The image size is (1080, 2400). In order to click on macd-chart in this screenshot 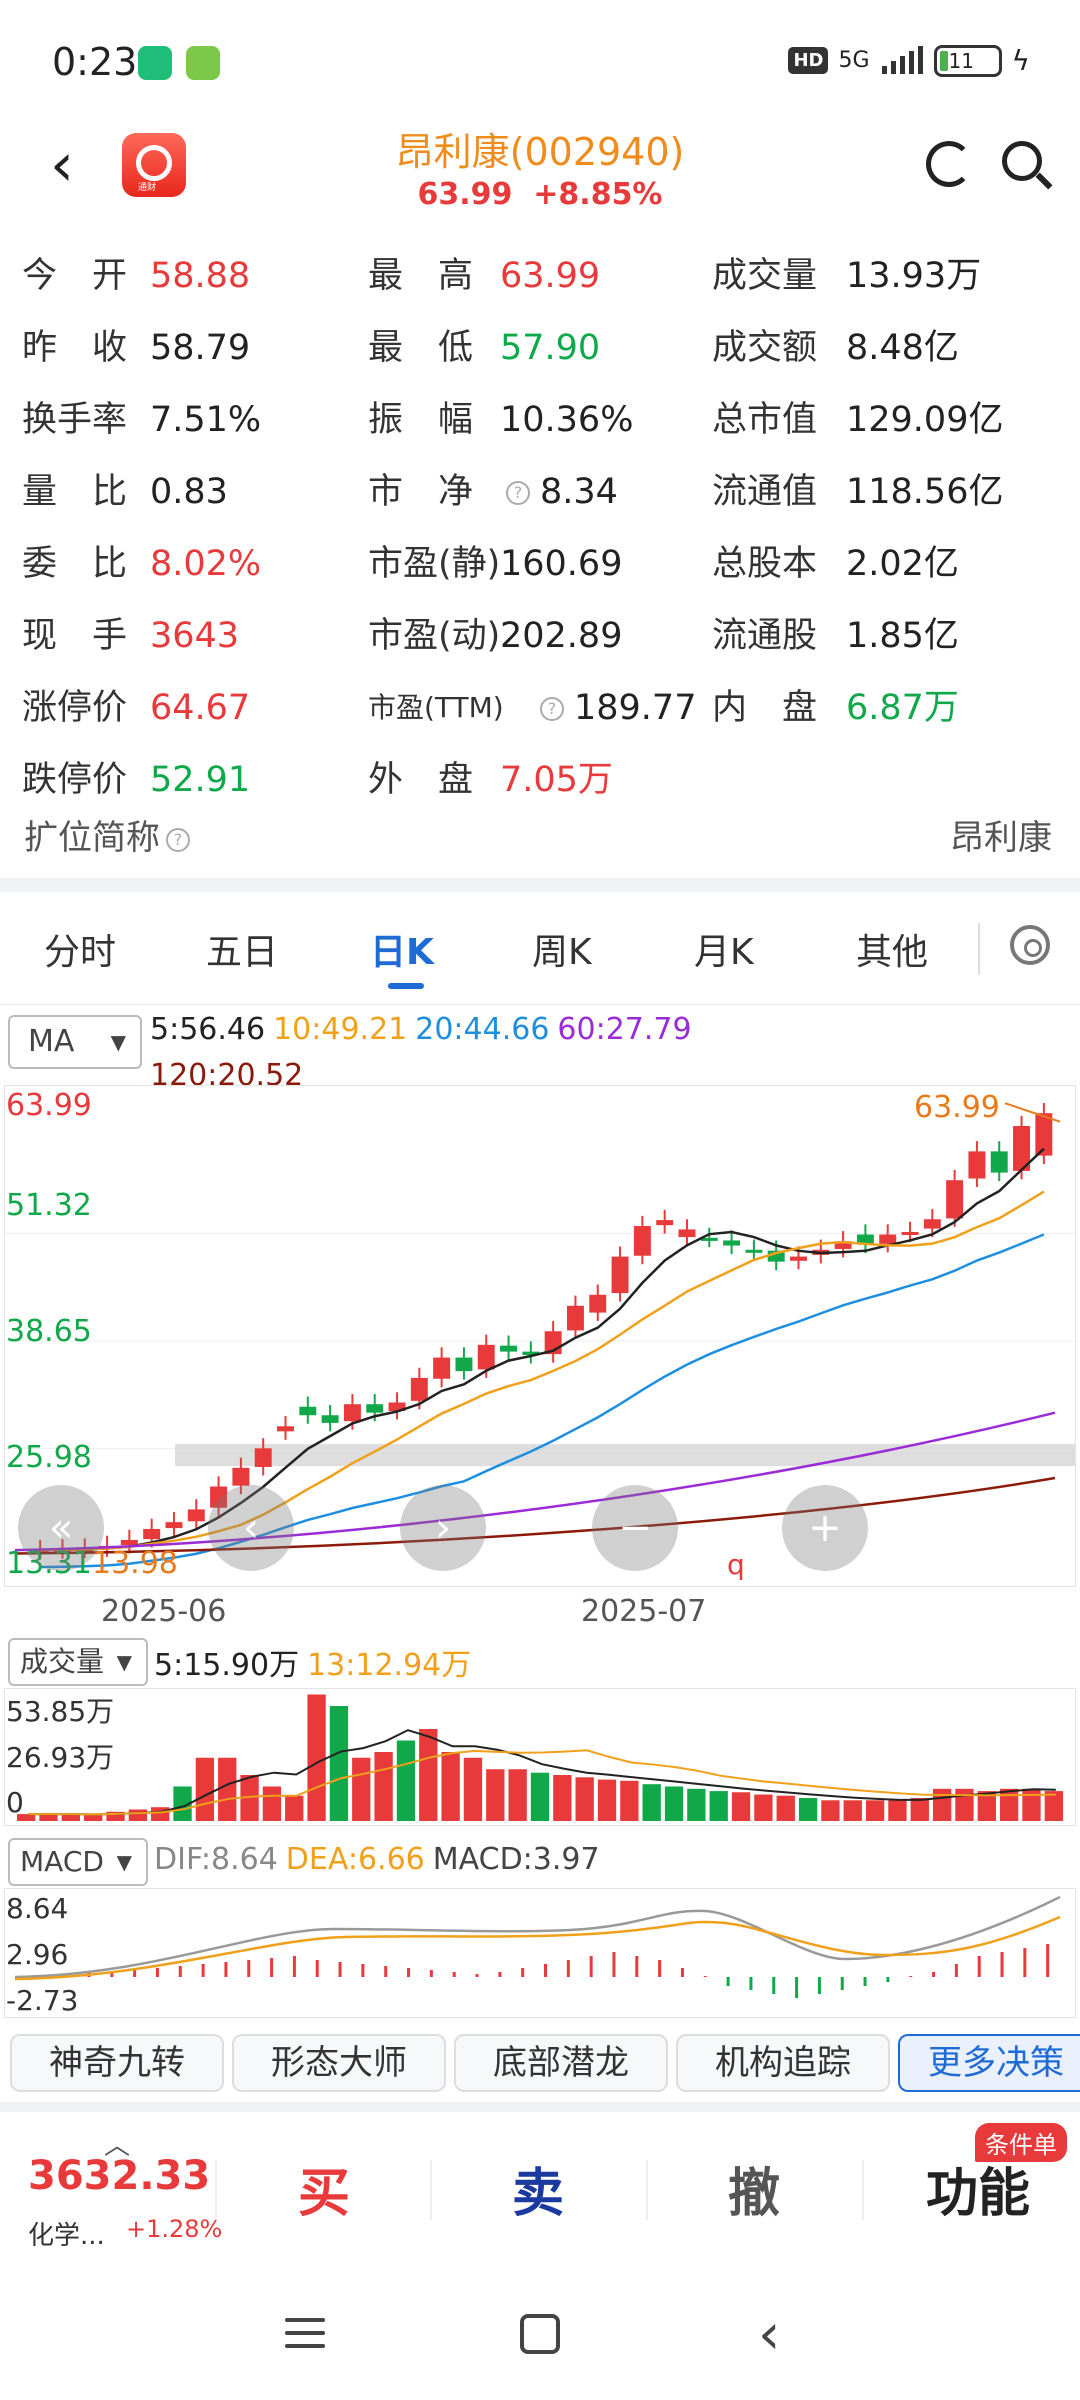, I will do `click(540, 1953)`.